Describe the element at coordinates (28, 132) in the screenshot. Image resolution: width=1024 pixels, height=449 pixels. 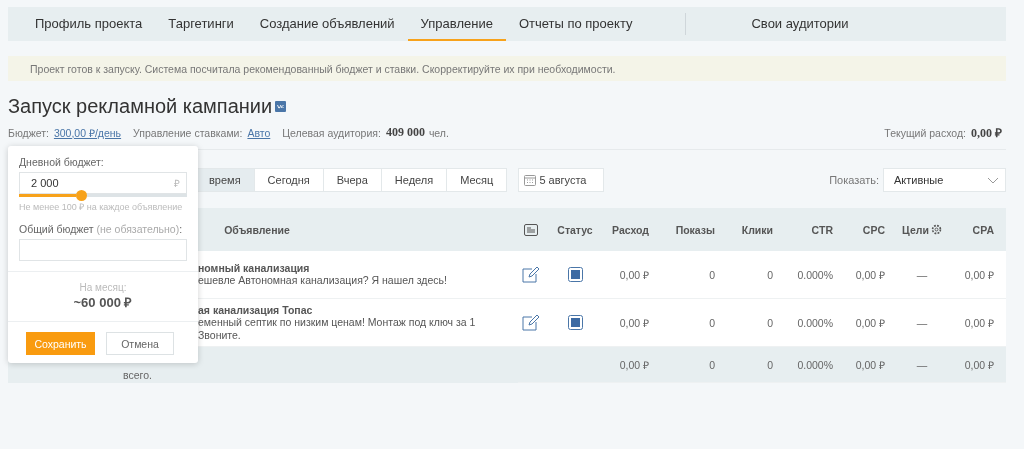
I see `budget-label: Бюджет:` at that location.